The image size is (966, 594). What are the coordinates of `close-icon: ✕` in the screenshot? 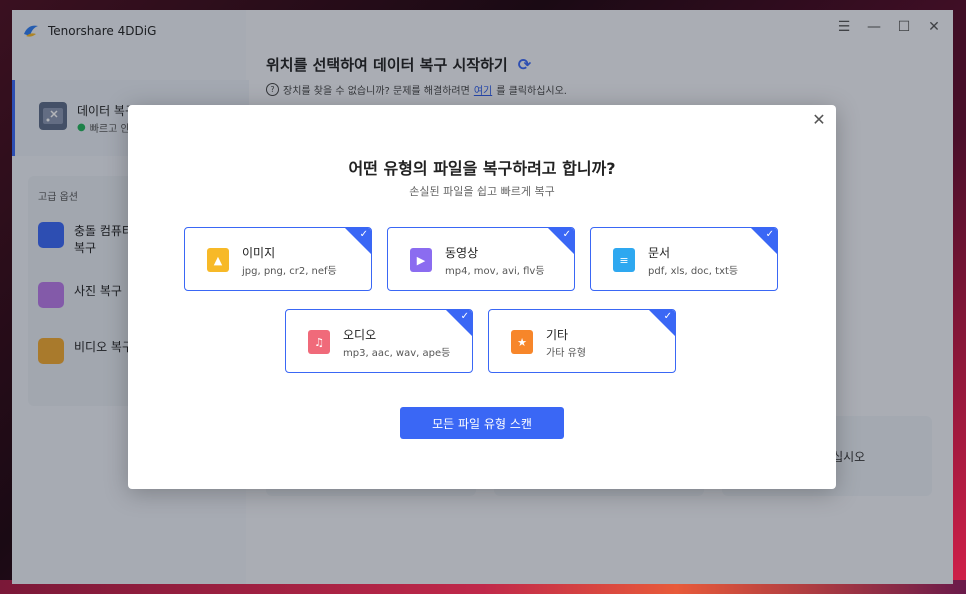 It's located at (819, 120).